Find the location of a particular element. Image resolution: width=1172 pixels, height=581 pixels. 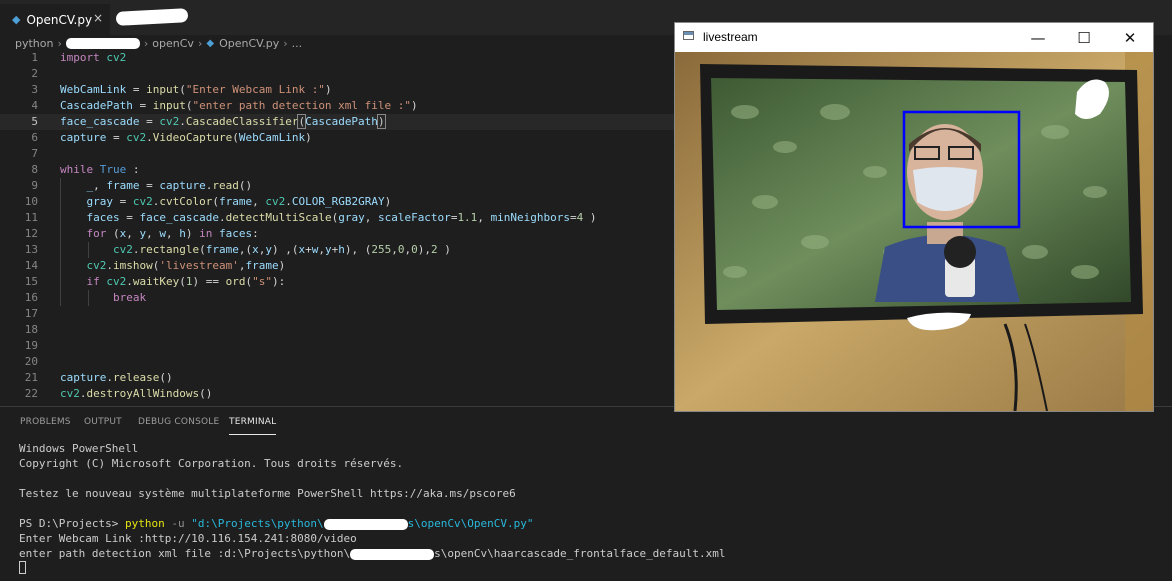

code-token: 0 is located at coordinates (414, 249).